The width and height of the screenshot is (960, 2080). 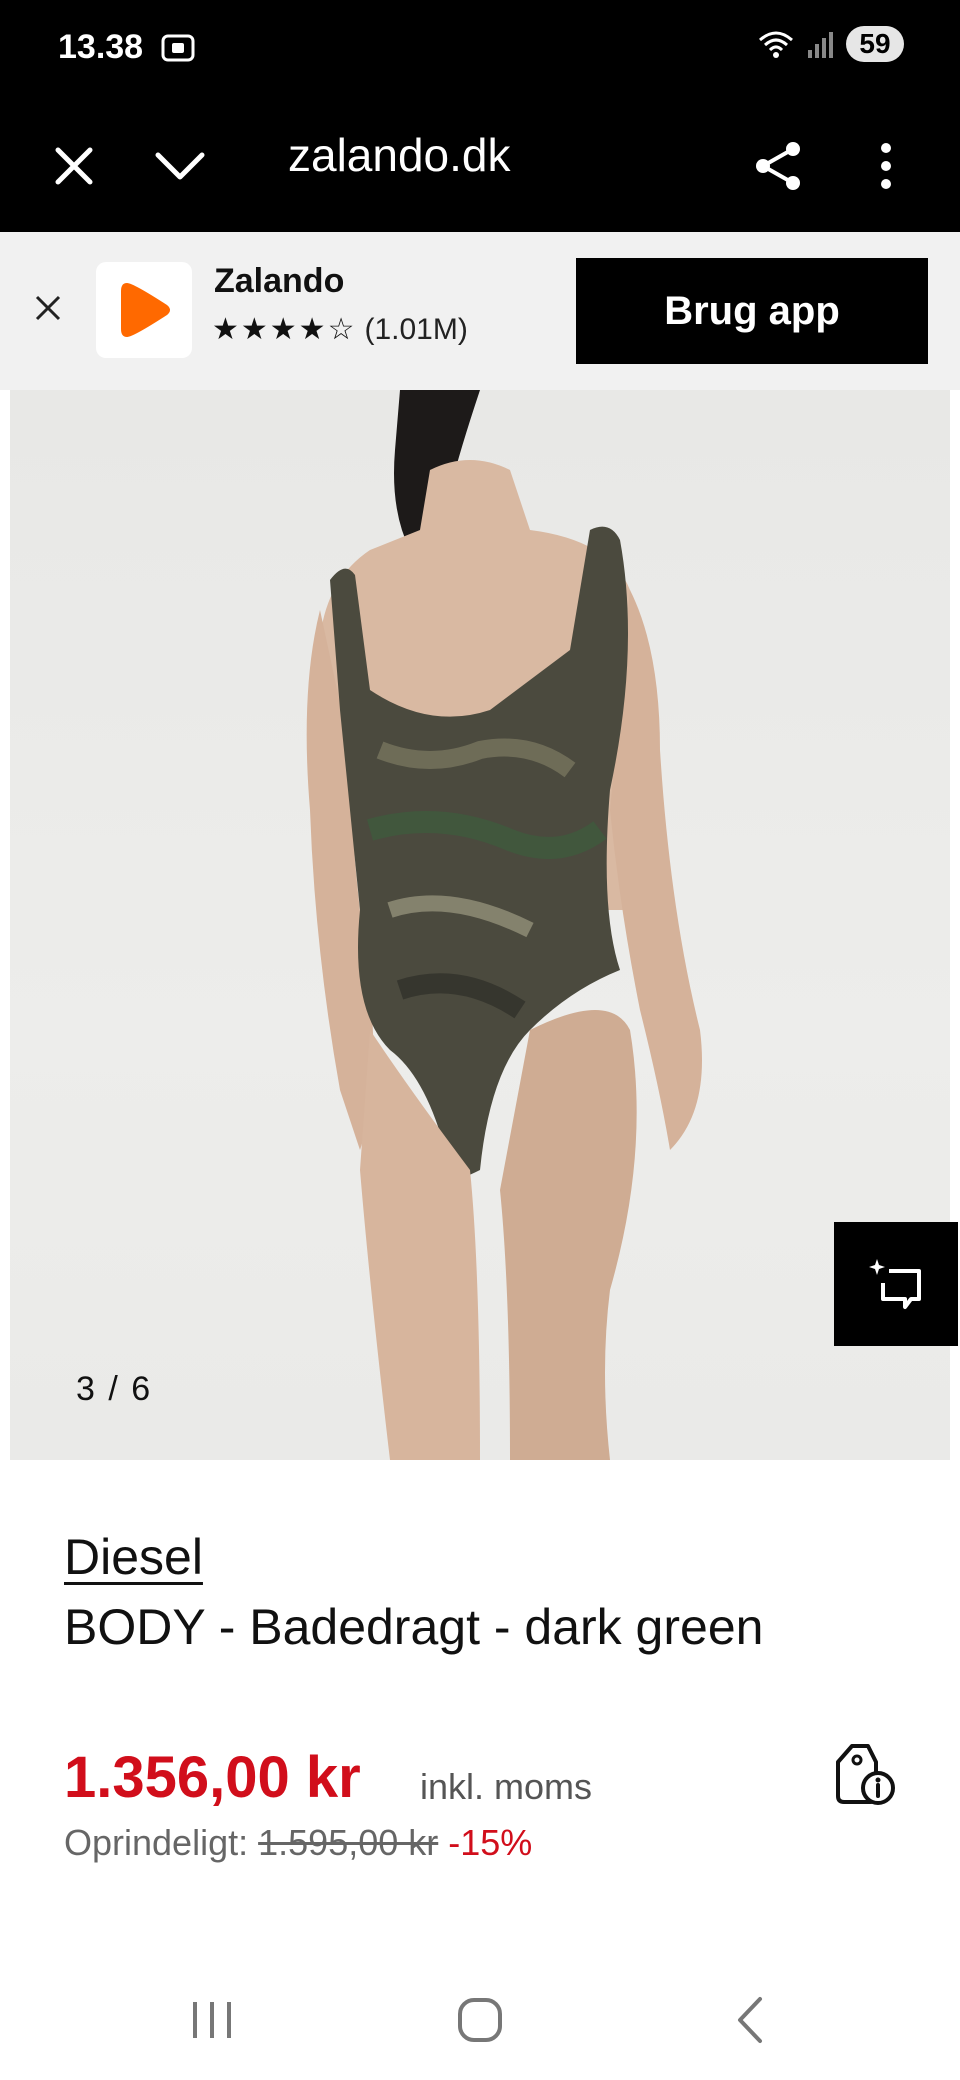 I want to click on battery-indicator: 59, so click(x=875, y=44).